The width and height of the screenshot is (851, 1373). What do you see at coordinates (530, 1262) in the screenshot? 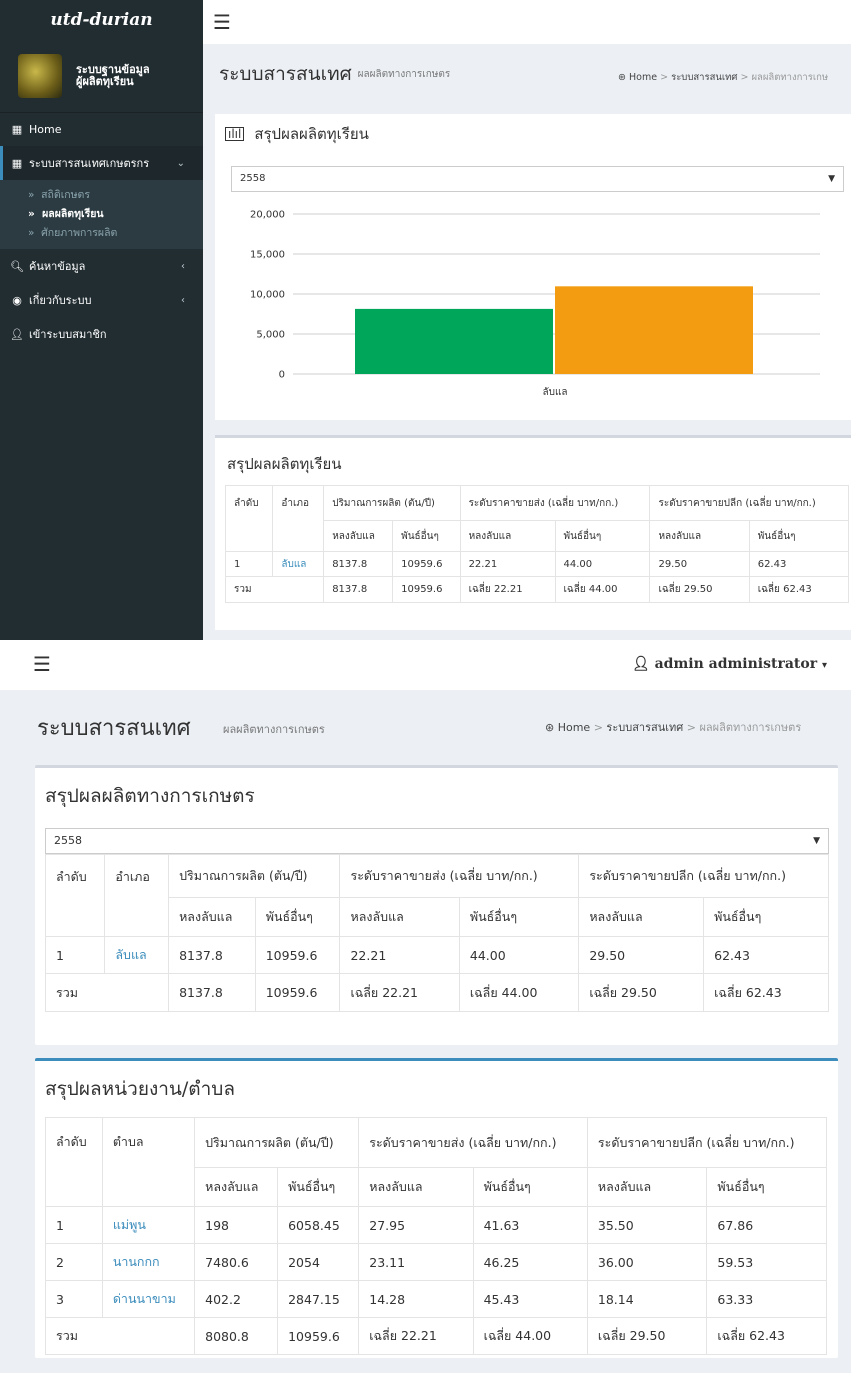
I see `cell: 46.25` at bounding box center [530, 1262].